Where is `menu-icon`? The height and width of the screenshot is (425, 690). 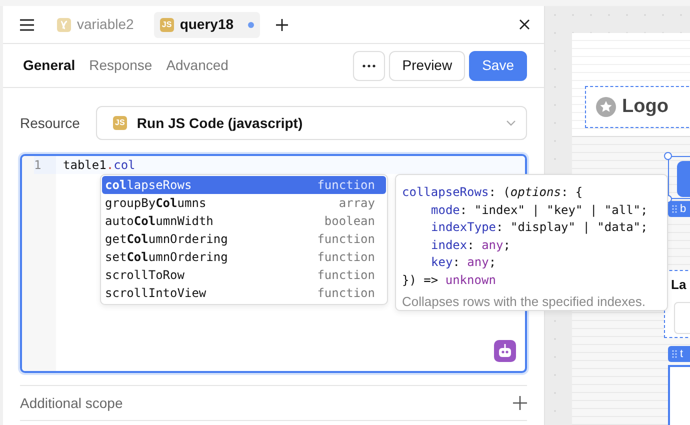
menu-icon is located at coordinates (27, 24).